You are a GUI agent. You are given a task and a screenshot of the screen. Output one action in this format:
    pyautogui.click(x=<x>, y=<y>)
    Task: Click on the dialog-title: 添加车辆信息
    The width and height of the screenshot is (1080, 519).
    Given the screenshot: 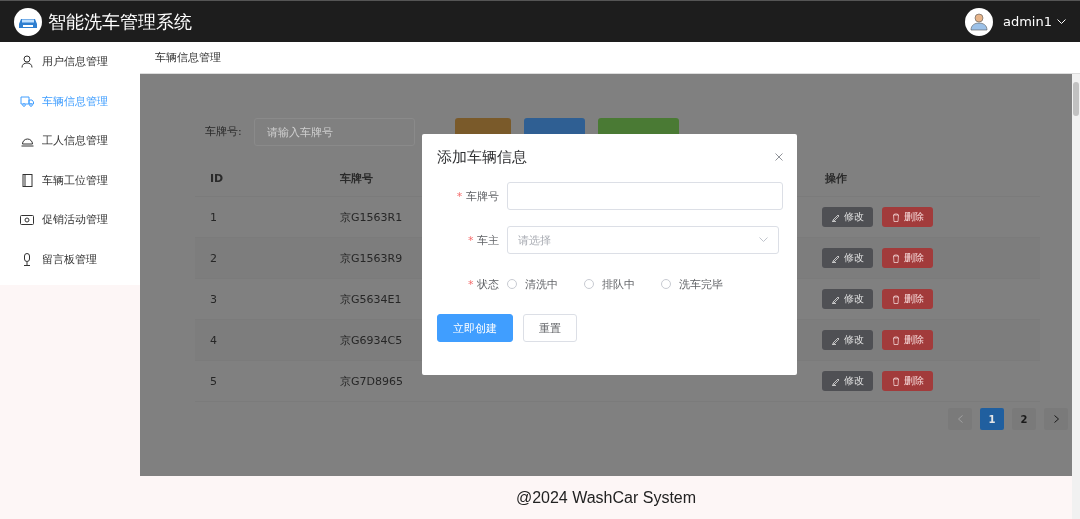 What is the action you would take?
    pyautogui.click(x=482, y=157)
    